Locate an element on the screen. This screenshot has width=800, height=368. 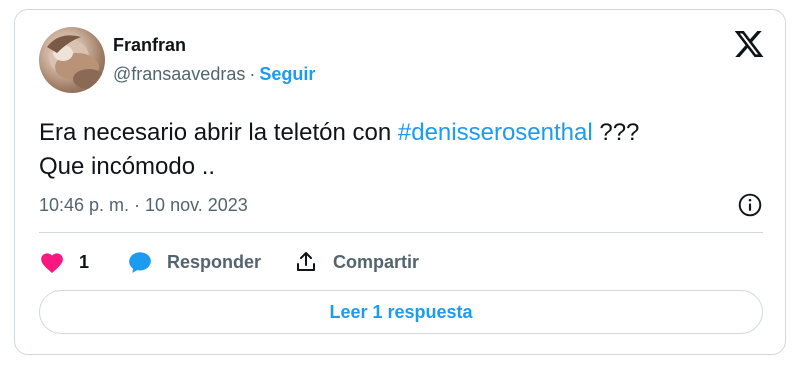
share-button: Compartir is located at coordinates (356, 262).